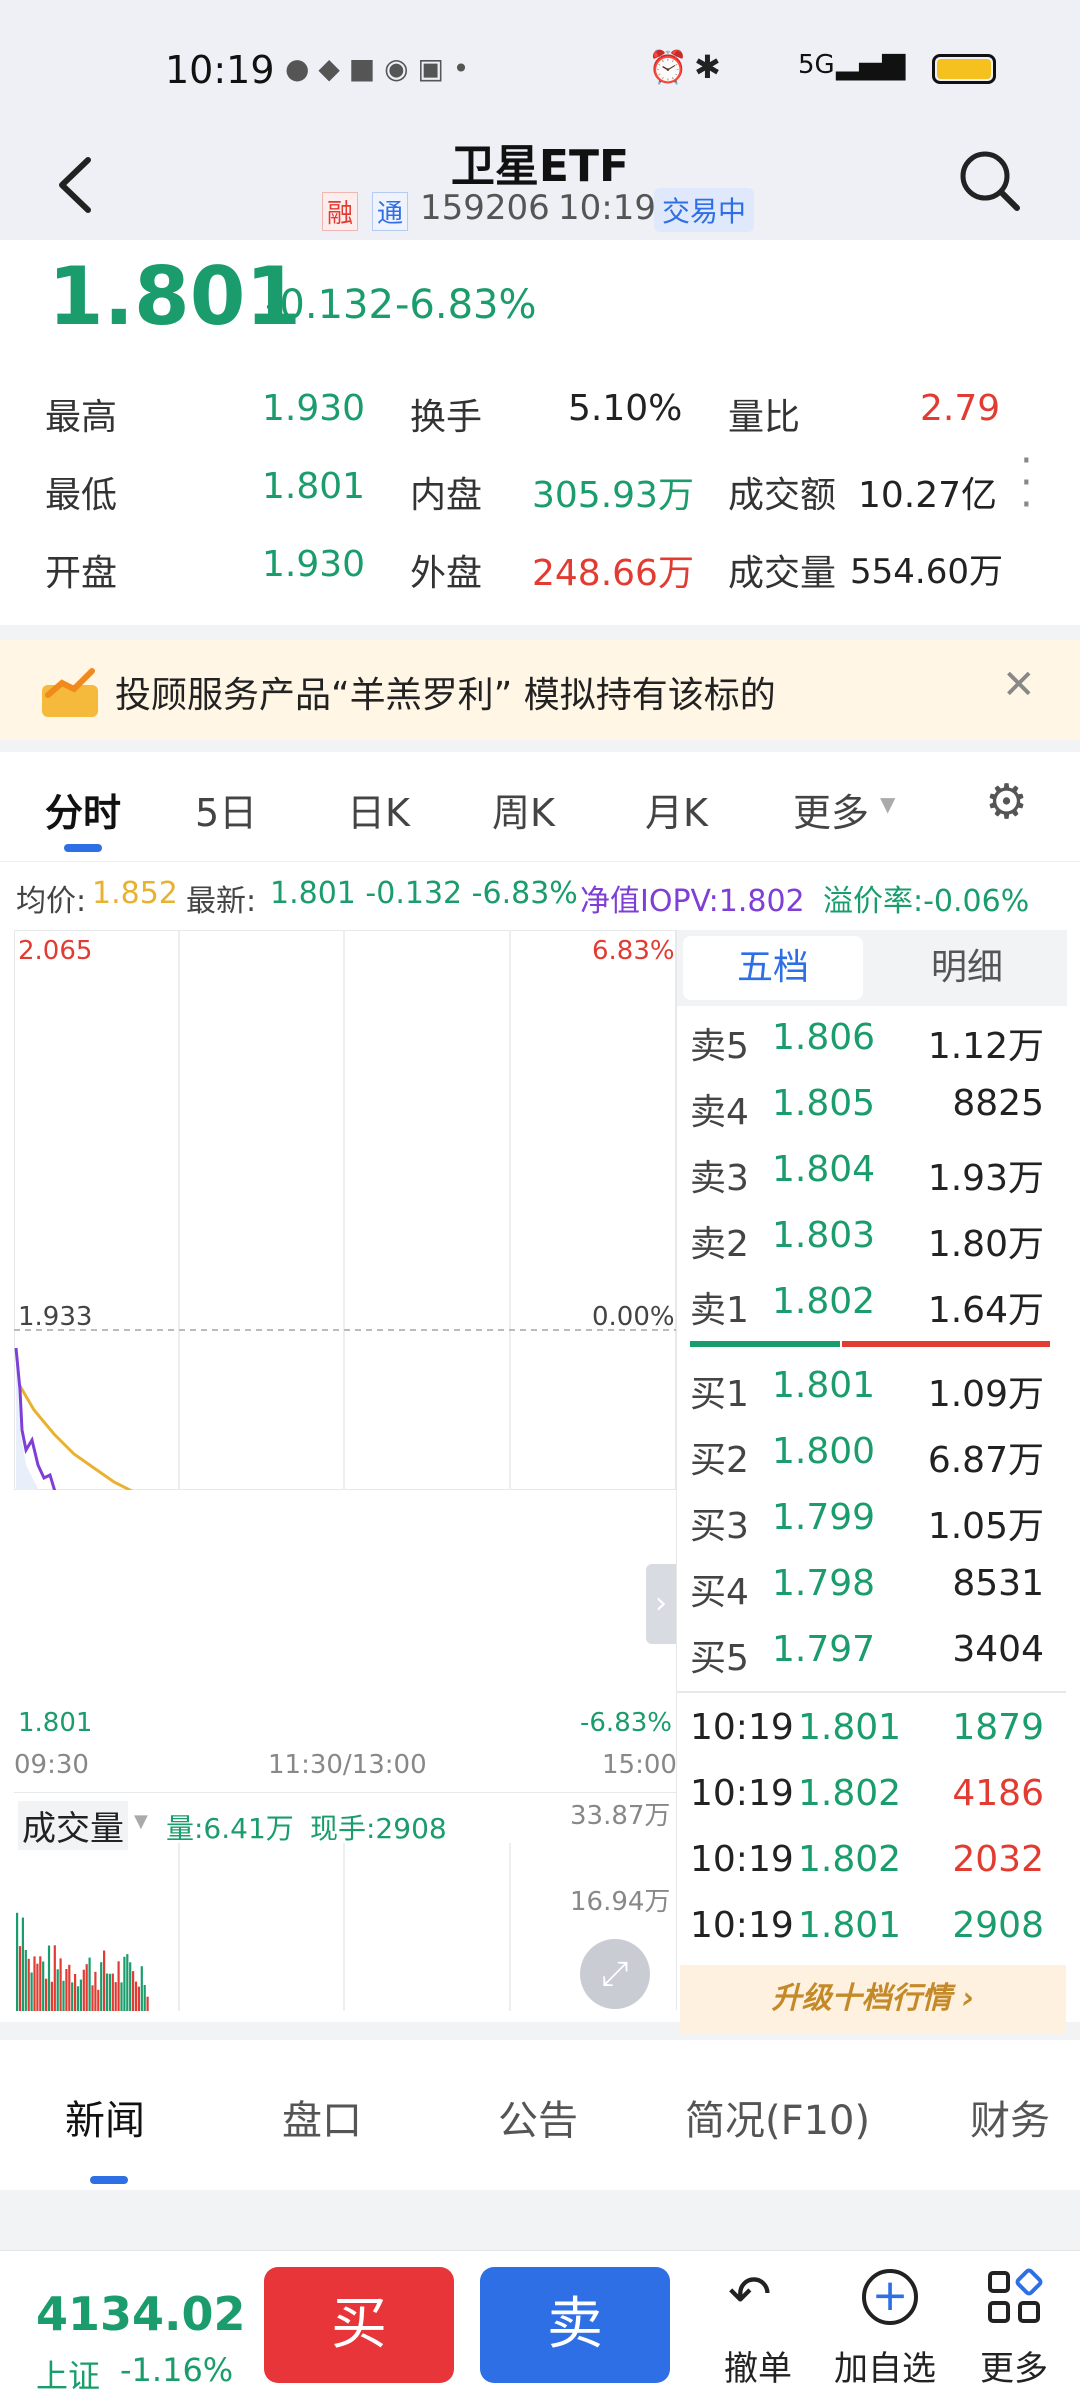 Image resolution: width=1080 pixels, height=2400 pixels. I want to click on buy-level-label: 买1, so click(719, 1394).